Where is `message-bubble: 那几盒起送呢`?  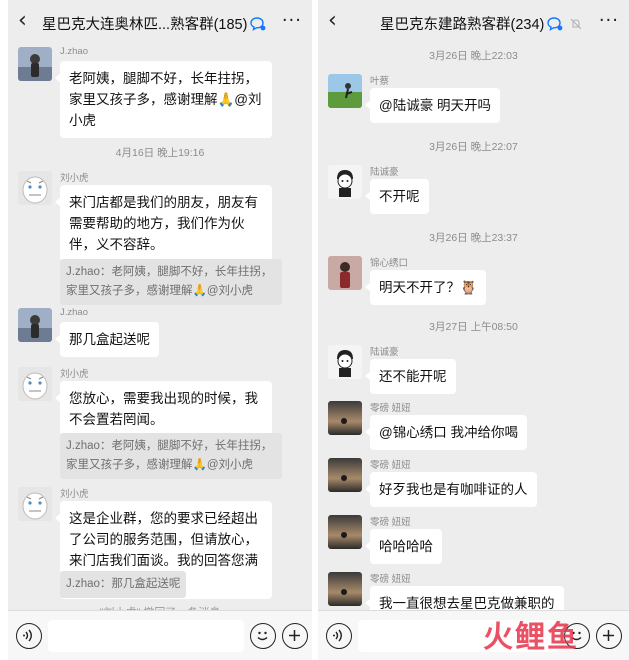
message-bubble: 那几盒起送呢 is located at coordinates (107, 339).